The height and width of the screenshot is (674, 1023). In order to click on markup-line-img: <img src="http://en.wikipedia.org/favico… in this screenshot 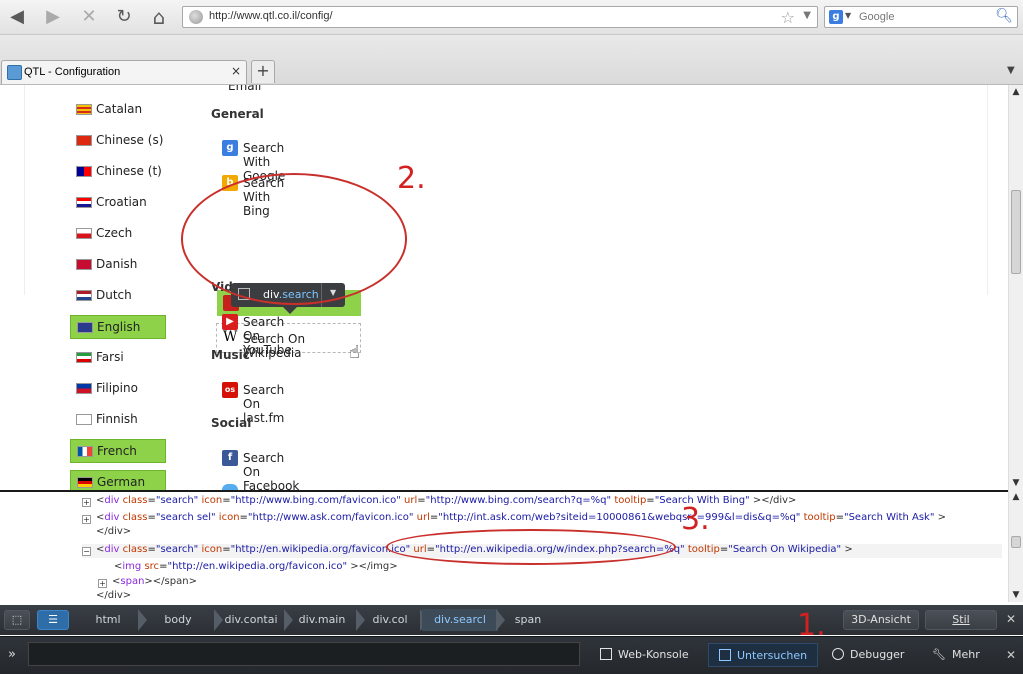, I will do `click(256, 566)`.